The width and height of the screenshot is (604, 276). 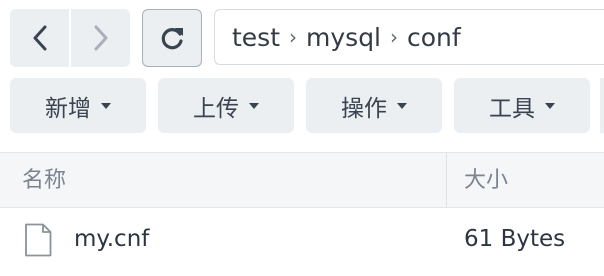 I want to click on breadcrumb-segment-conf: conf, so click(x=434, y=37).